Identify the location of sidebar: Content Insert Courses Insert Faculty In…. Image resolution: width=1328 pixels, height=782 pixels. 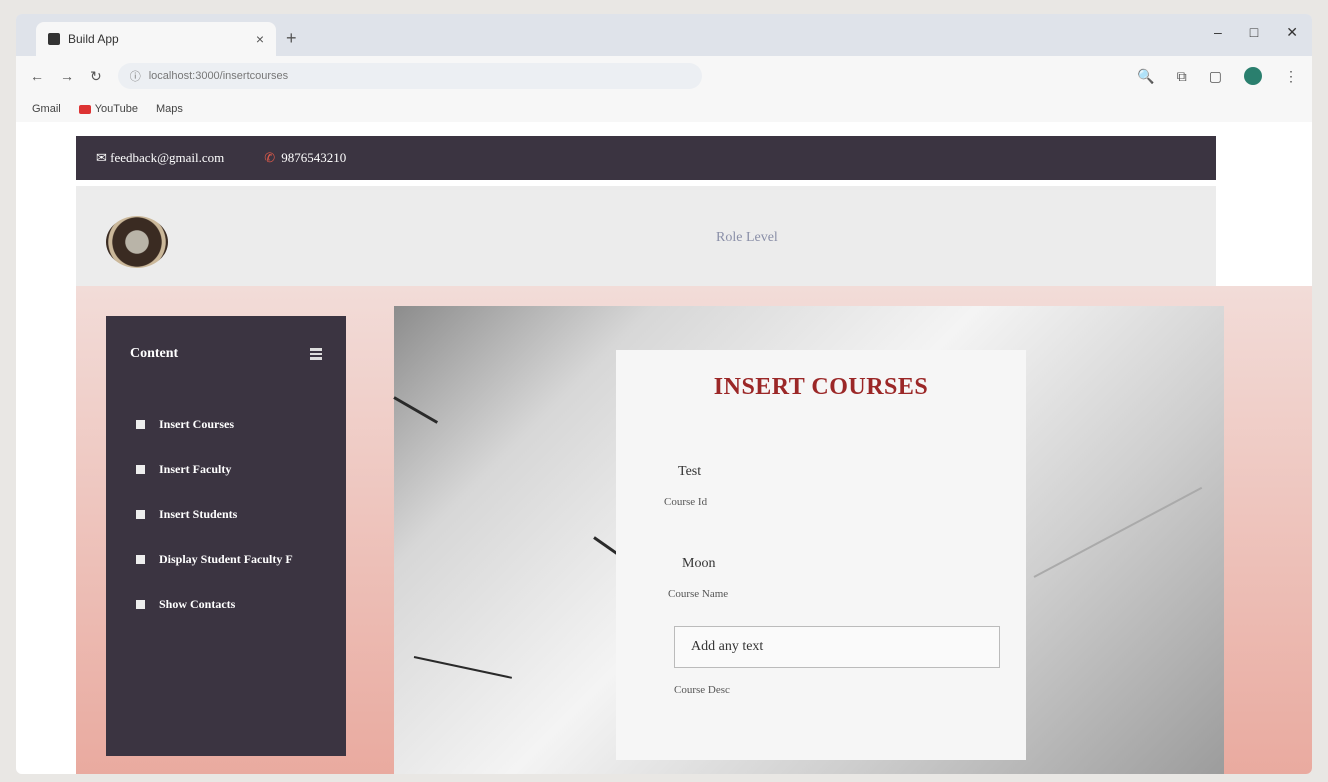
(226, 536).